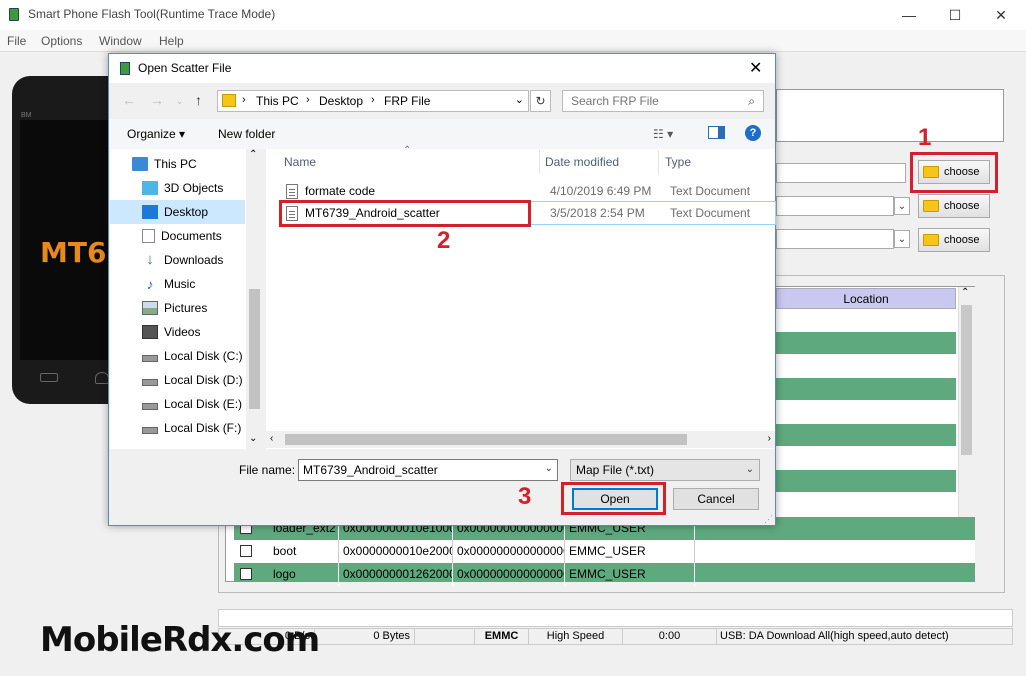 This screenshot has height=676, width=1026. Describe the element at coordinates (955, 15) in the screenshot. I see `maximize-button: ☐` at that location.